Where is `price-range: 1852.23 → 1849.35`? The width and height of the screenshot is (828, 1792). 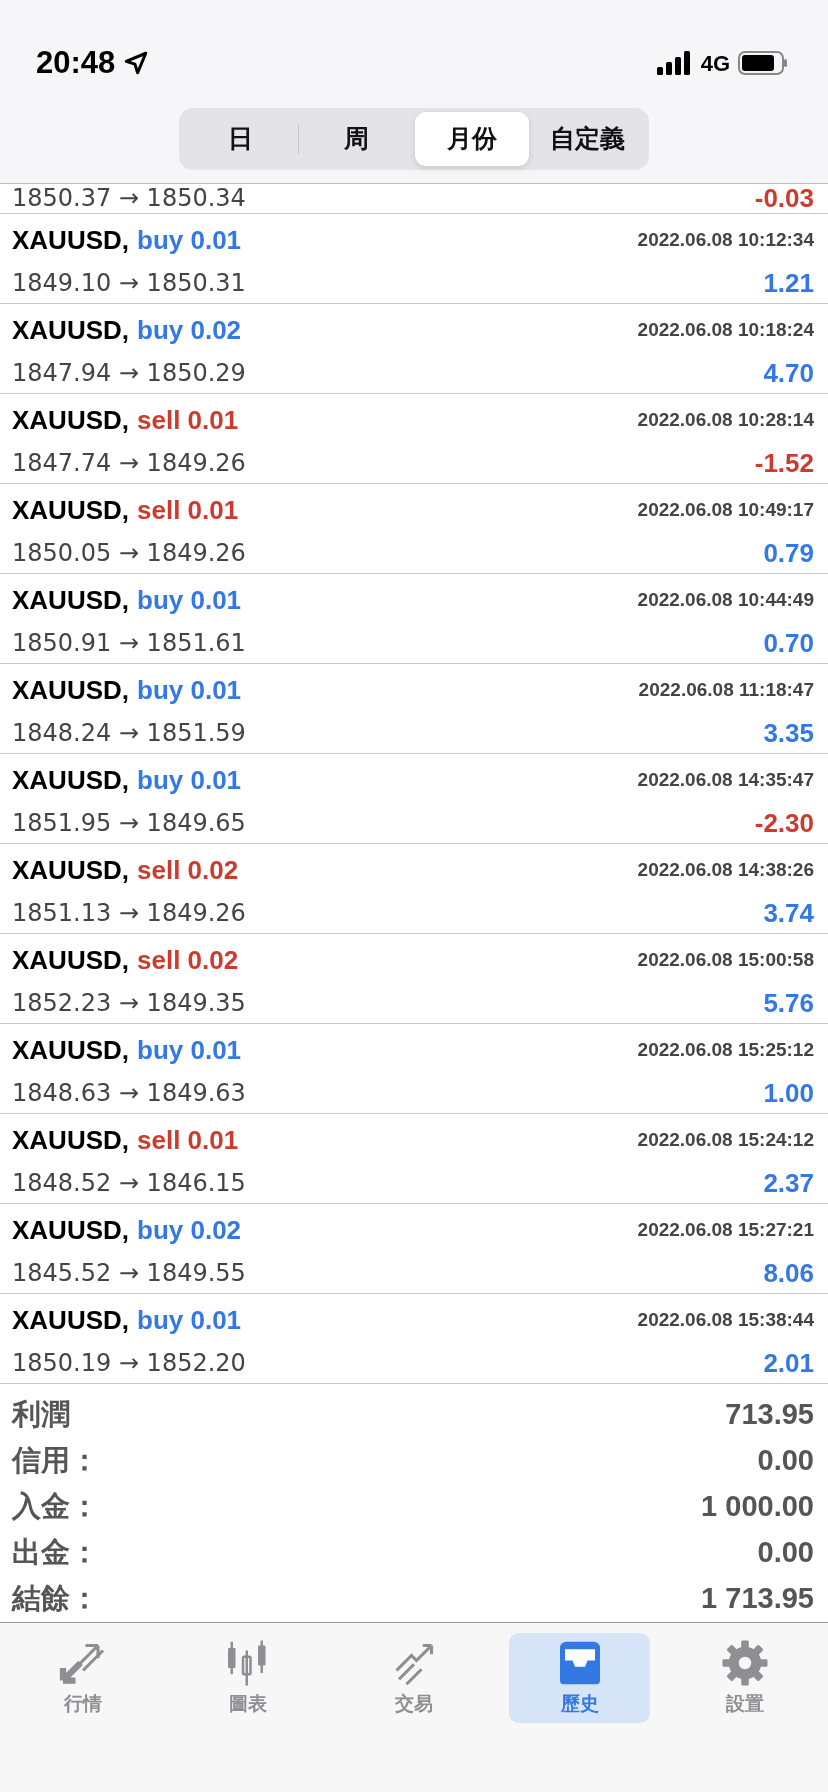
price-range: 1852.23 → 1849.35 is located at coordinates (129, 1003).